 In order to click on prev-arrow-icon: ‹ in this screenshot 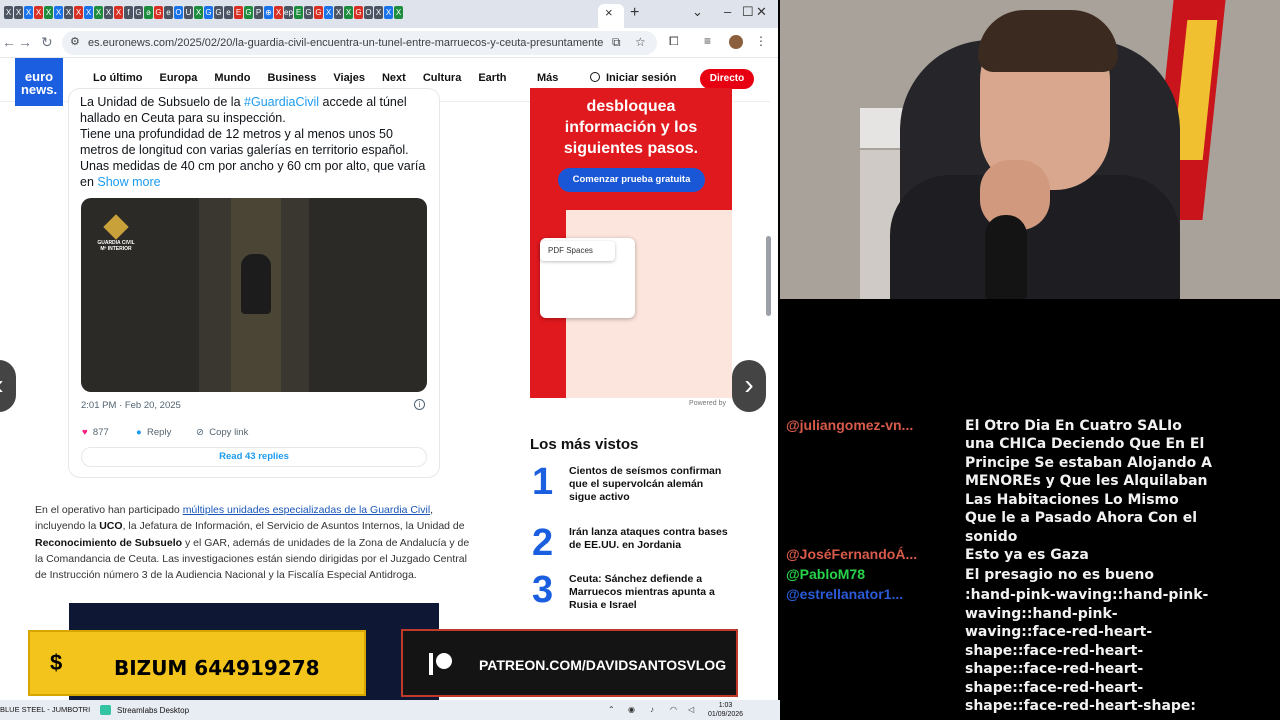, I will do `click(8, 386)`.